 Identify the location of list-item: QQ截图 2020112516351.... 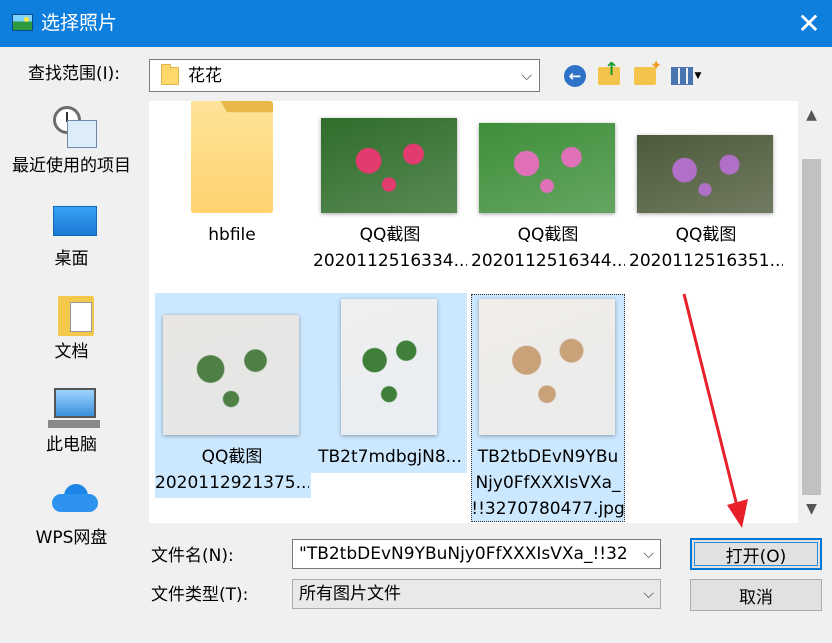
(706, 191).